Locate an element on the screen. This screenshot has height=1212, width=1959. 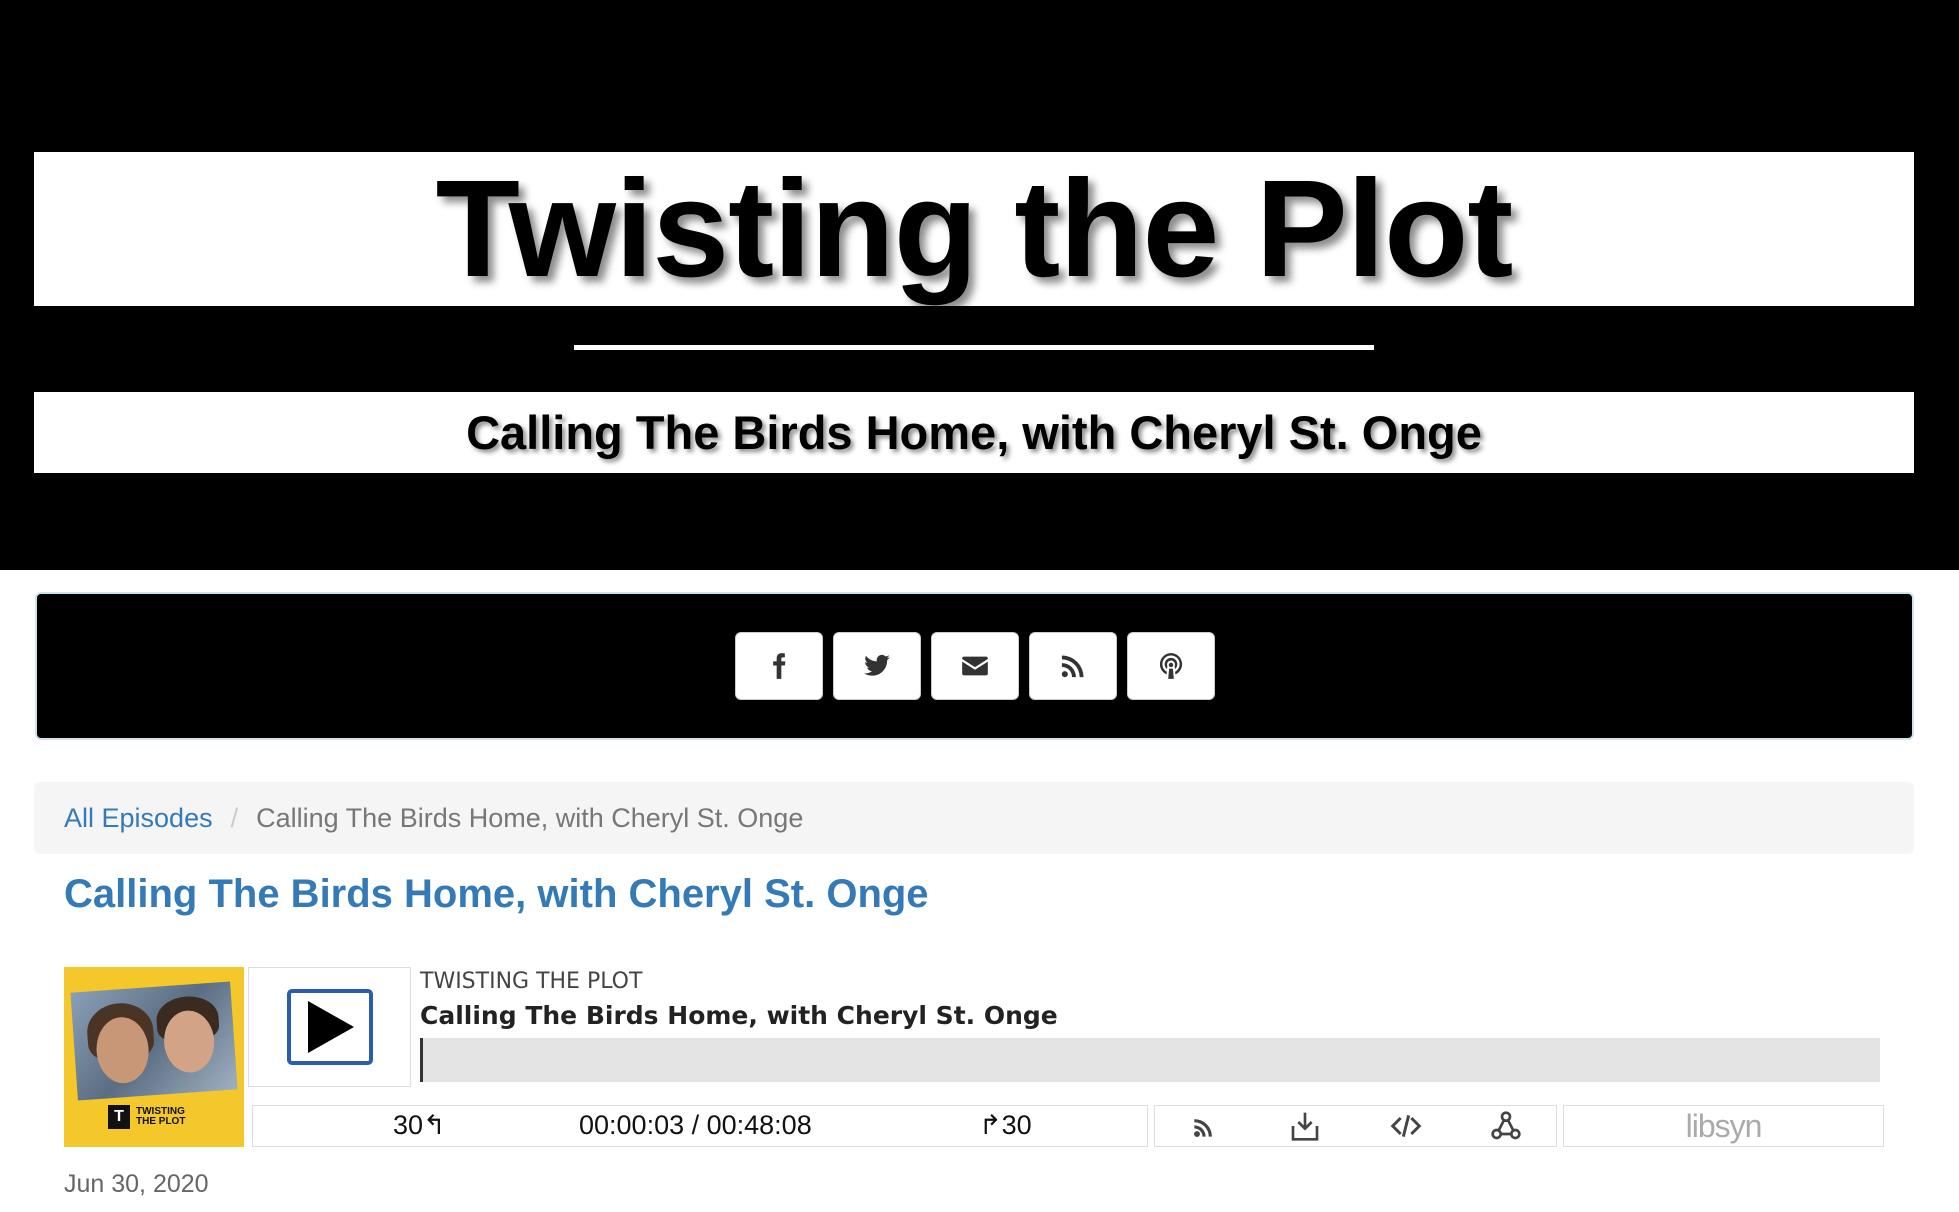
playback-controls: 30↰ 00:00:03 / 00:48:08 ↱30 is located at coordinates (700, 1126).